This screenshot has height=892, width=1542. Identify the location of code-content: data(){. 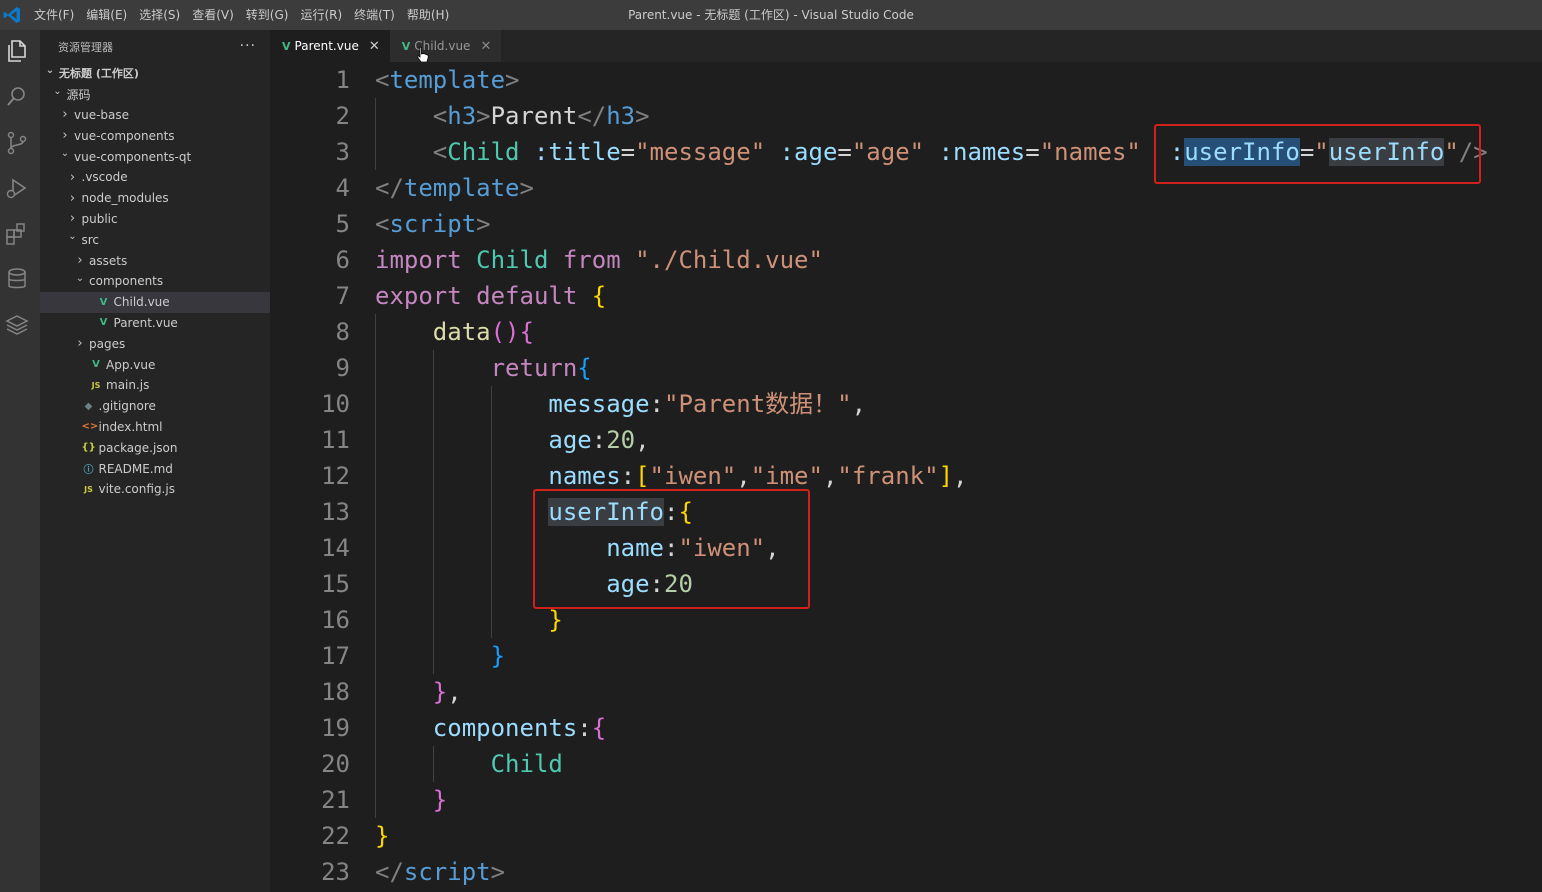
(454, 332).